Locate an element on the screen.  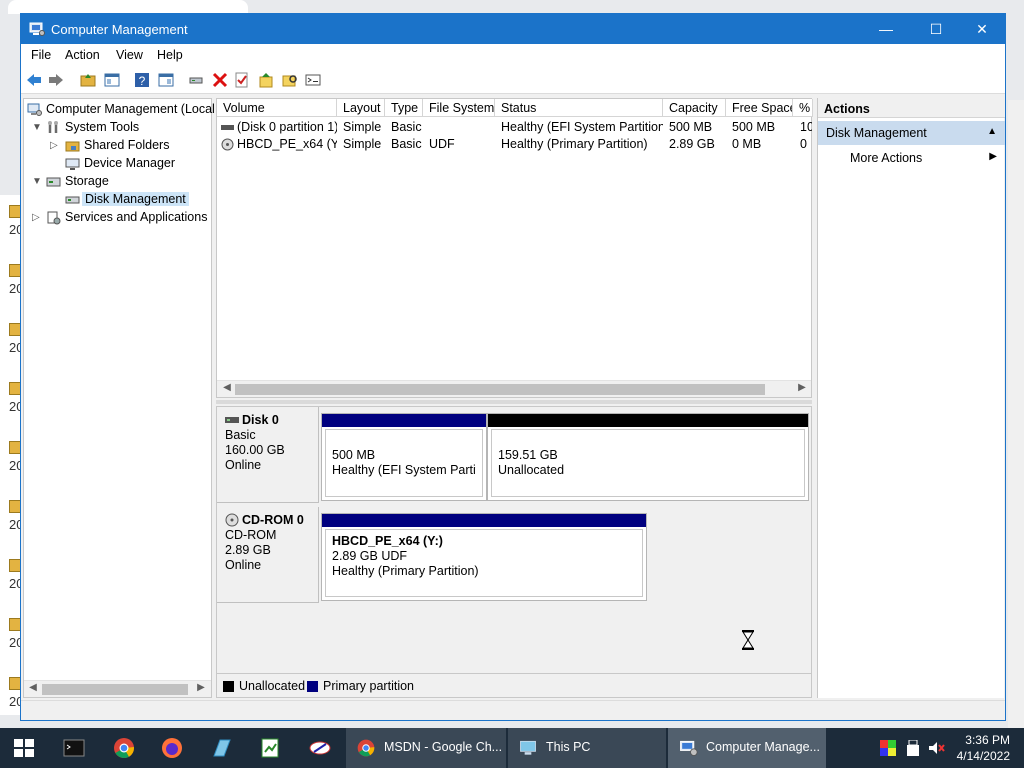
column-header-capacity: Capacity is located at coordinates (694, 108).